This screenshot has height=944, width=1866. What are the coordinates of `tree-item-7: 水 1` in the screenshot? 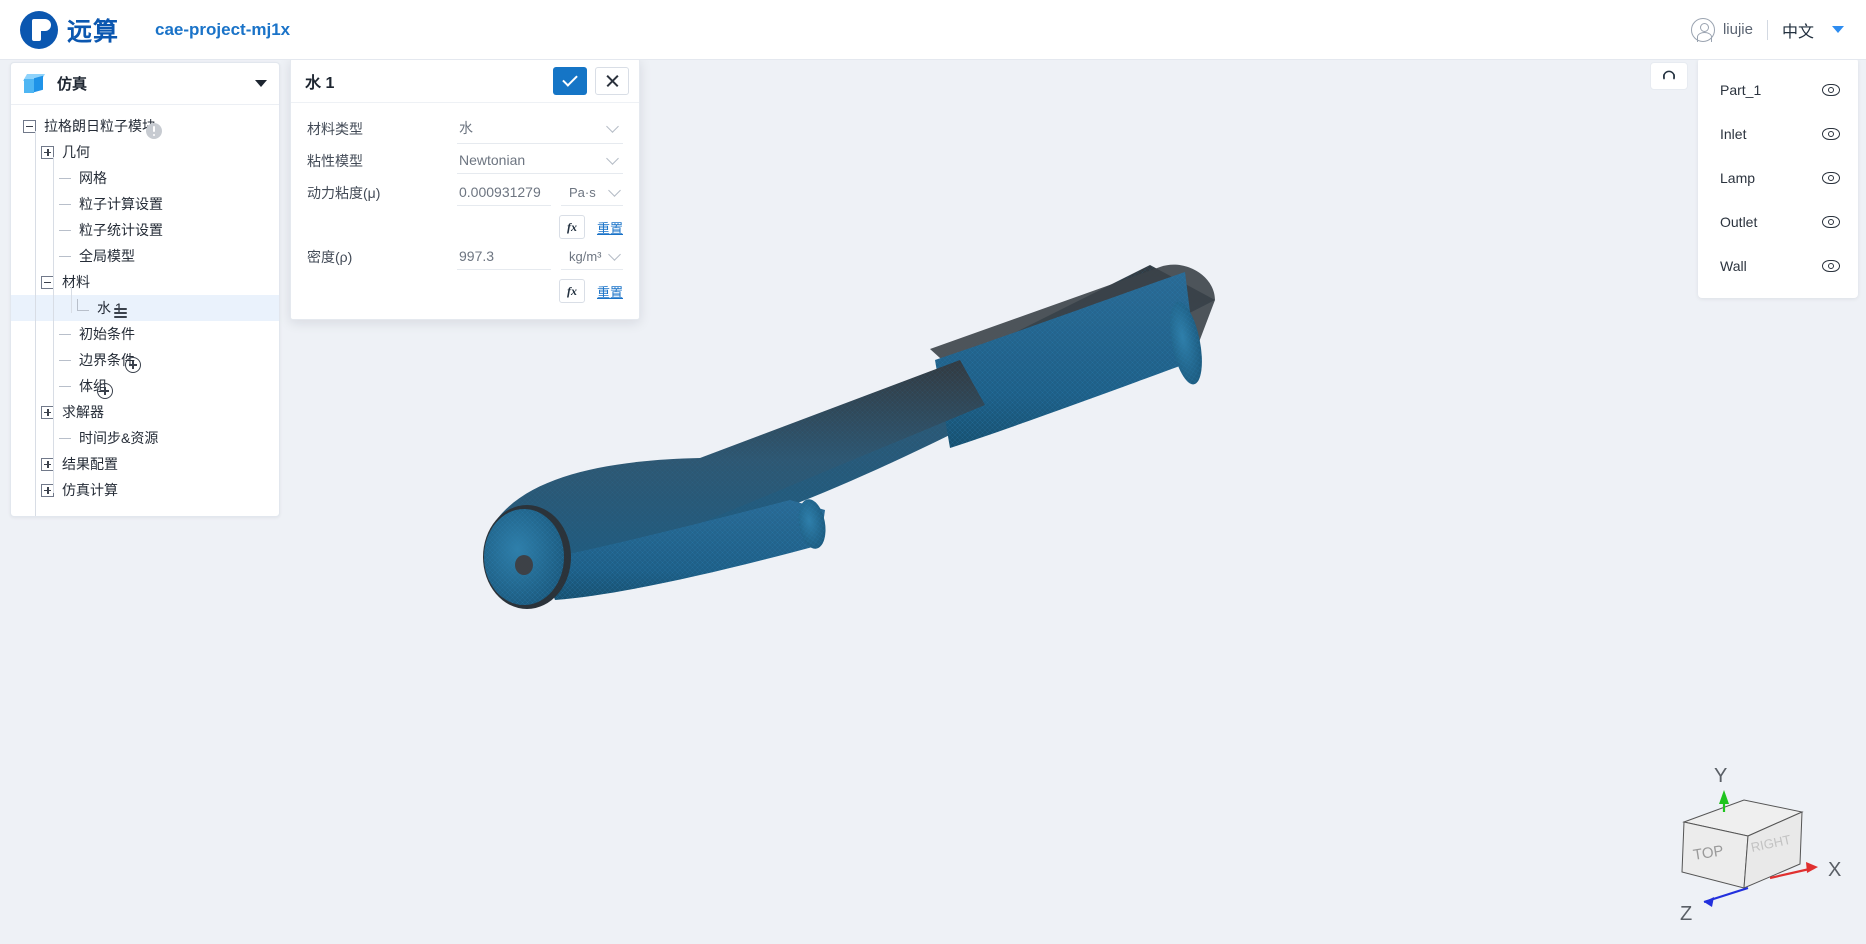 It's located at (145, 308).